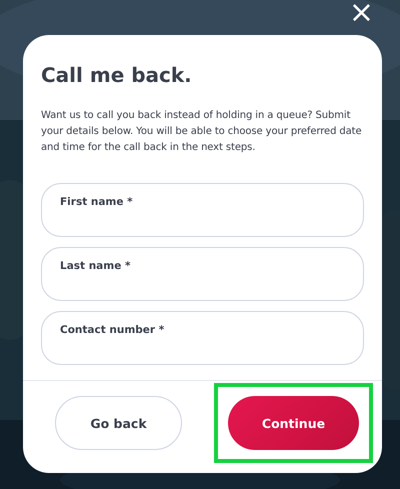 This screenshot has height=489, width=400. What do you see at coordinates (118, 423) in the screenshot?
I see `back-button: Go back` at bounding box center [118, 423].